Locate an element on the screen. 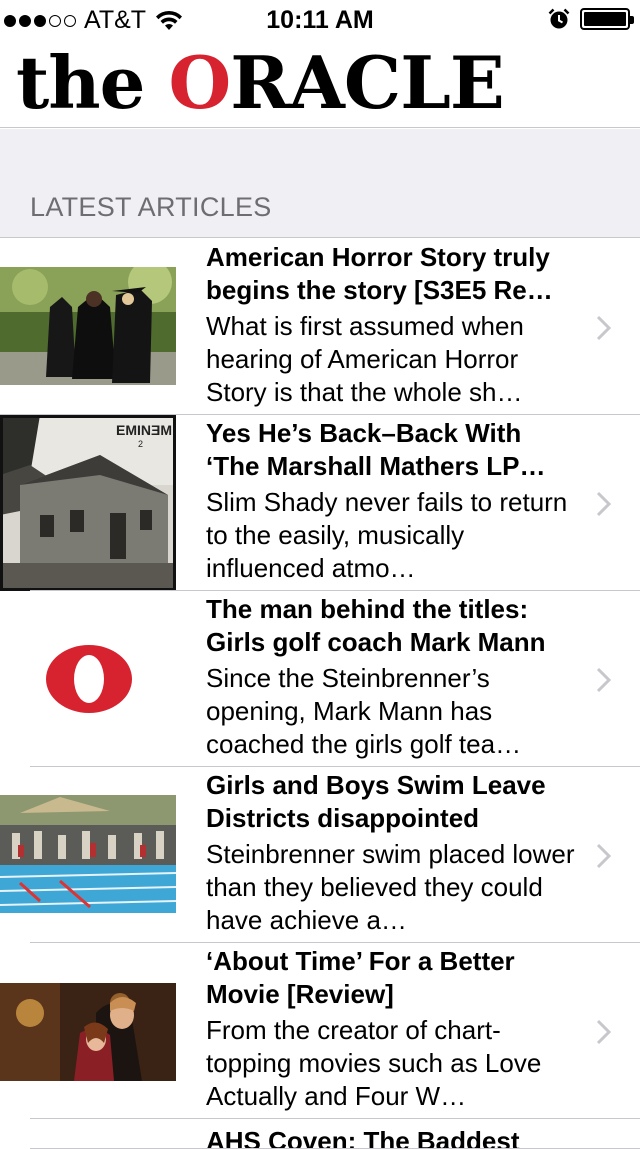 Image resolution: width=640 pixels, height=1149 pixels. status-time: 10:11 AM is located at coordinates (320, 20).